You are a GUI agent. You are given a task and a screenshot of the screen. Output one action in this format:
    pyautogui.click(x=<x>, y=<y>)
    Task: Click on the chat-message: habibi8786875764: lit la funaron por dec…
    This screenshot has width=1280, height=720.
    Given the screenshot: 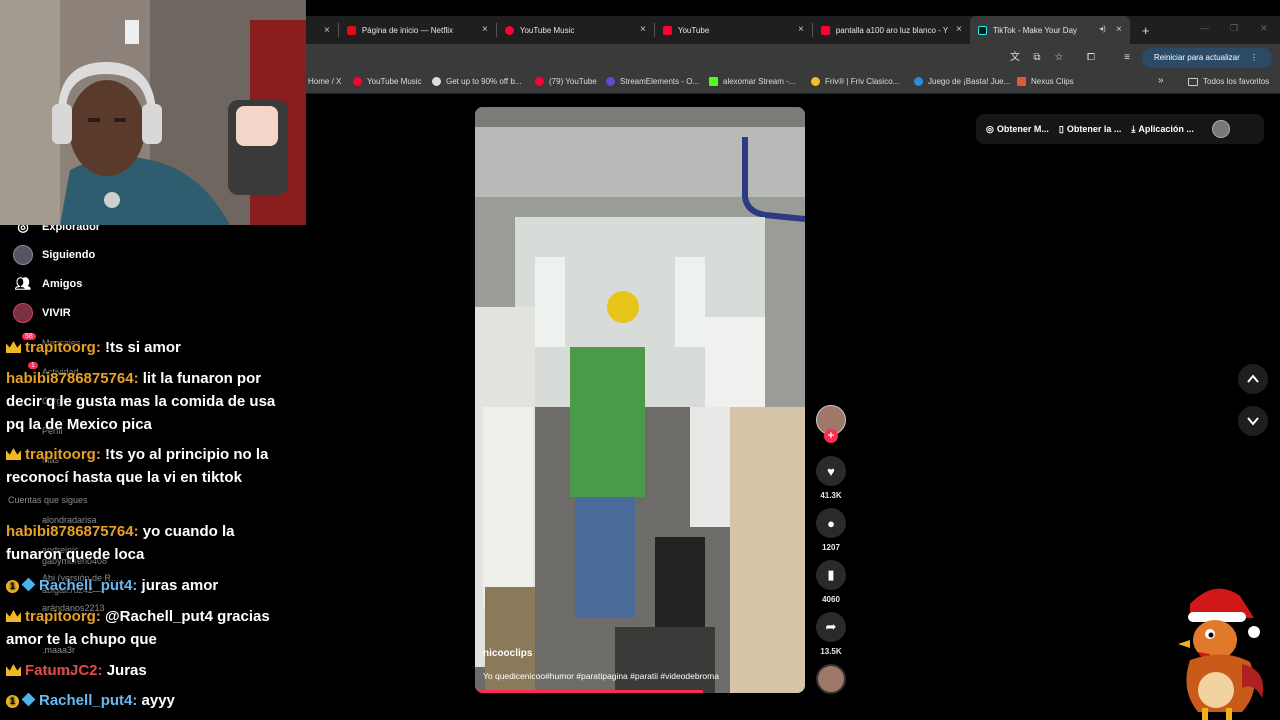 What is the action you would take?
    pyautogui.click(x=141, y=401)
    